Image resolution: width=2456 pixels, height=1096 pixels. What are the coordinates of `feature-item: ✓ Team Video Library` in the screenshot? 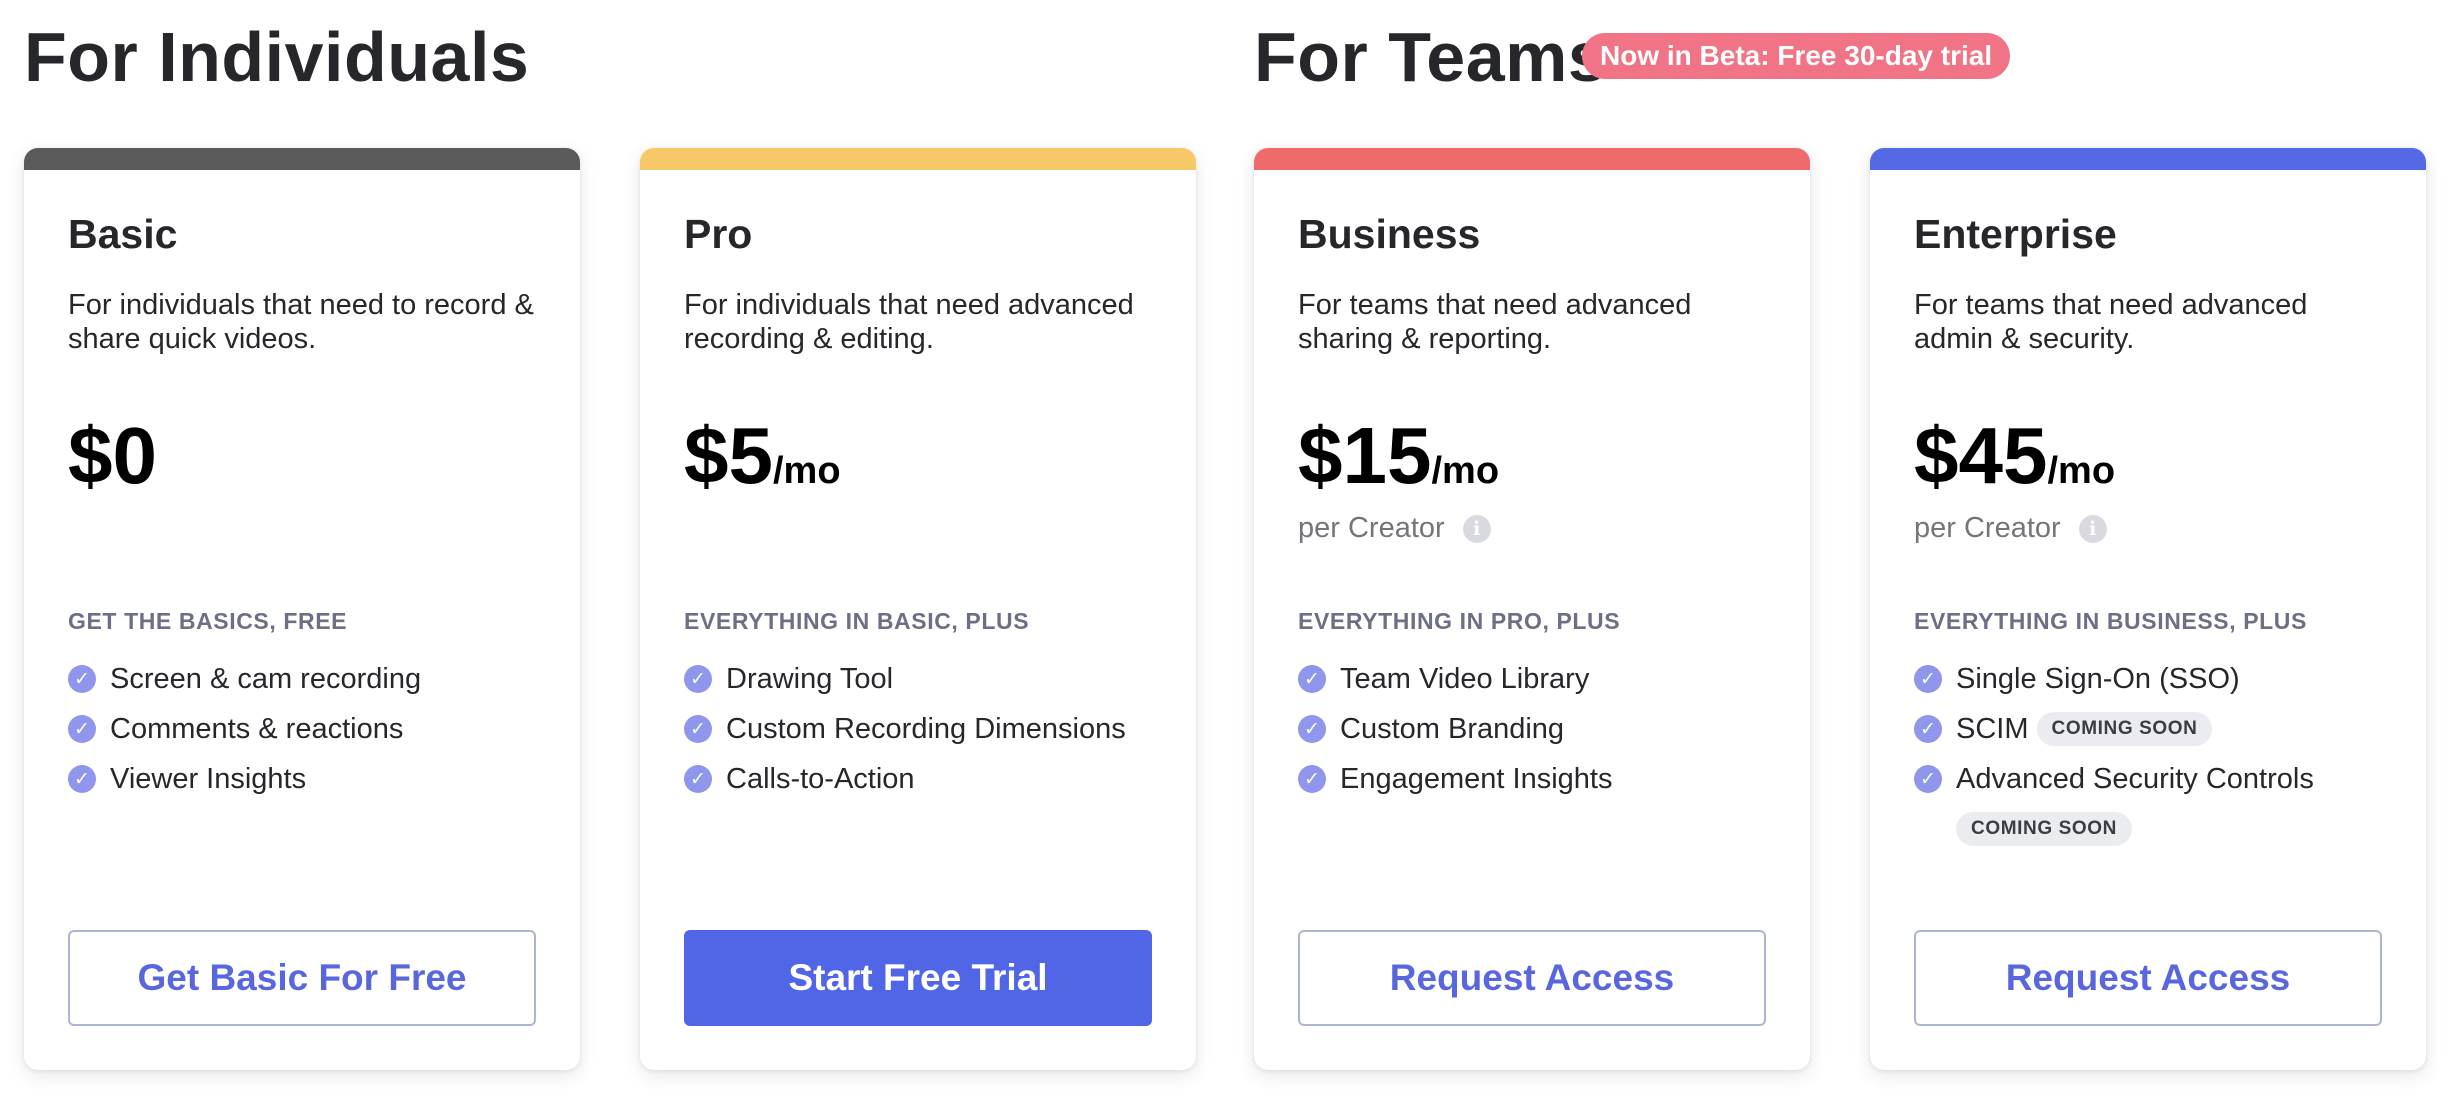 It's located at (1548, 679).